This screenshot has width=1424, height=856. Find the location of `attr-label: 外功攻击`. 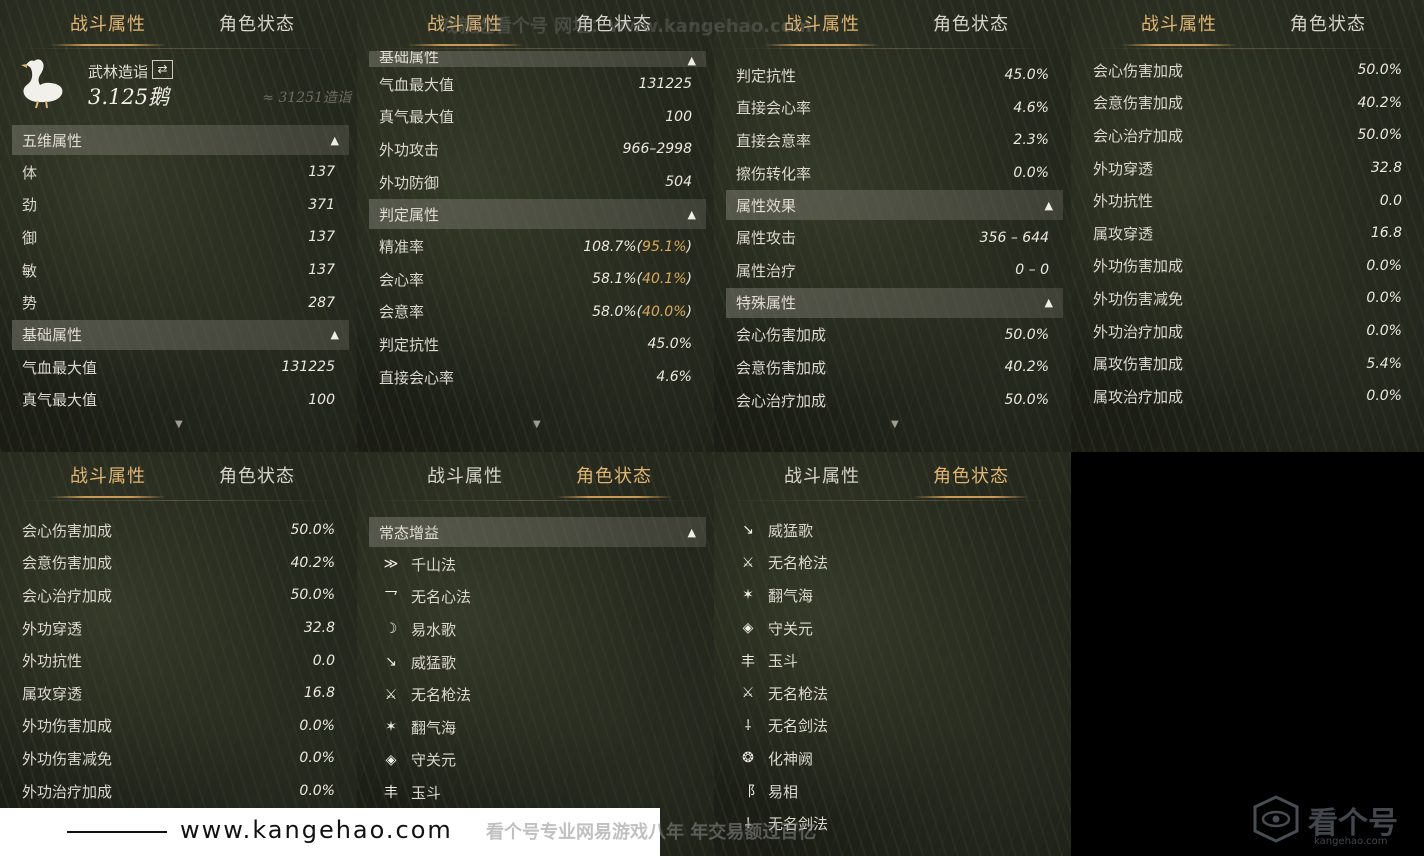

attr-label: 外功攻击 is located at coordinates (409, 149).